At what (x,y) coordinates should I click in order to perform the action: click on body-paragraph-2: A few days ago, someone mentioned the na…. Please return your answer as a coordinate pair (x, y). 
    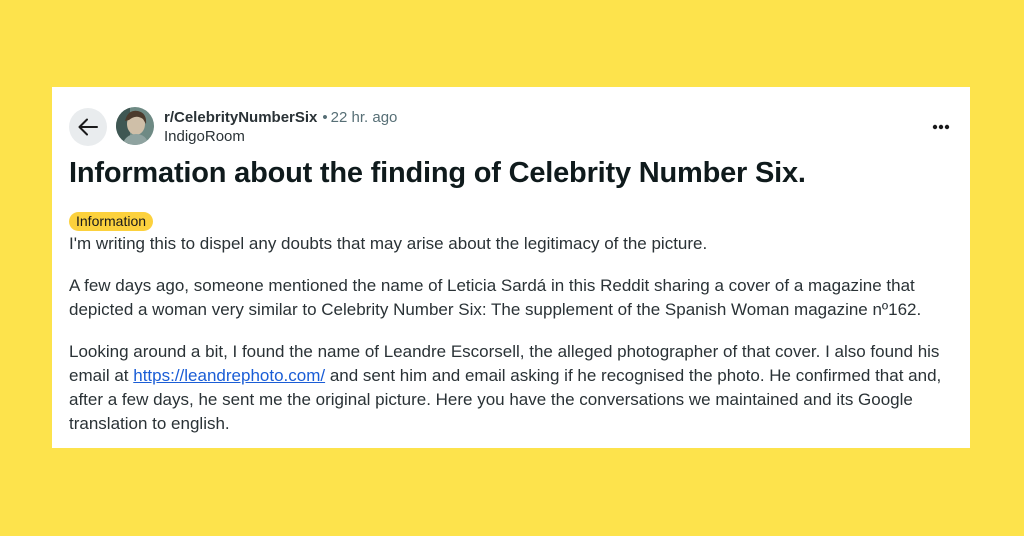
    Looking at the image, I should click on (495, 297).